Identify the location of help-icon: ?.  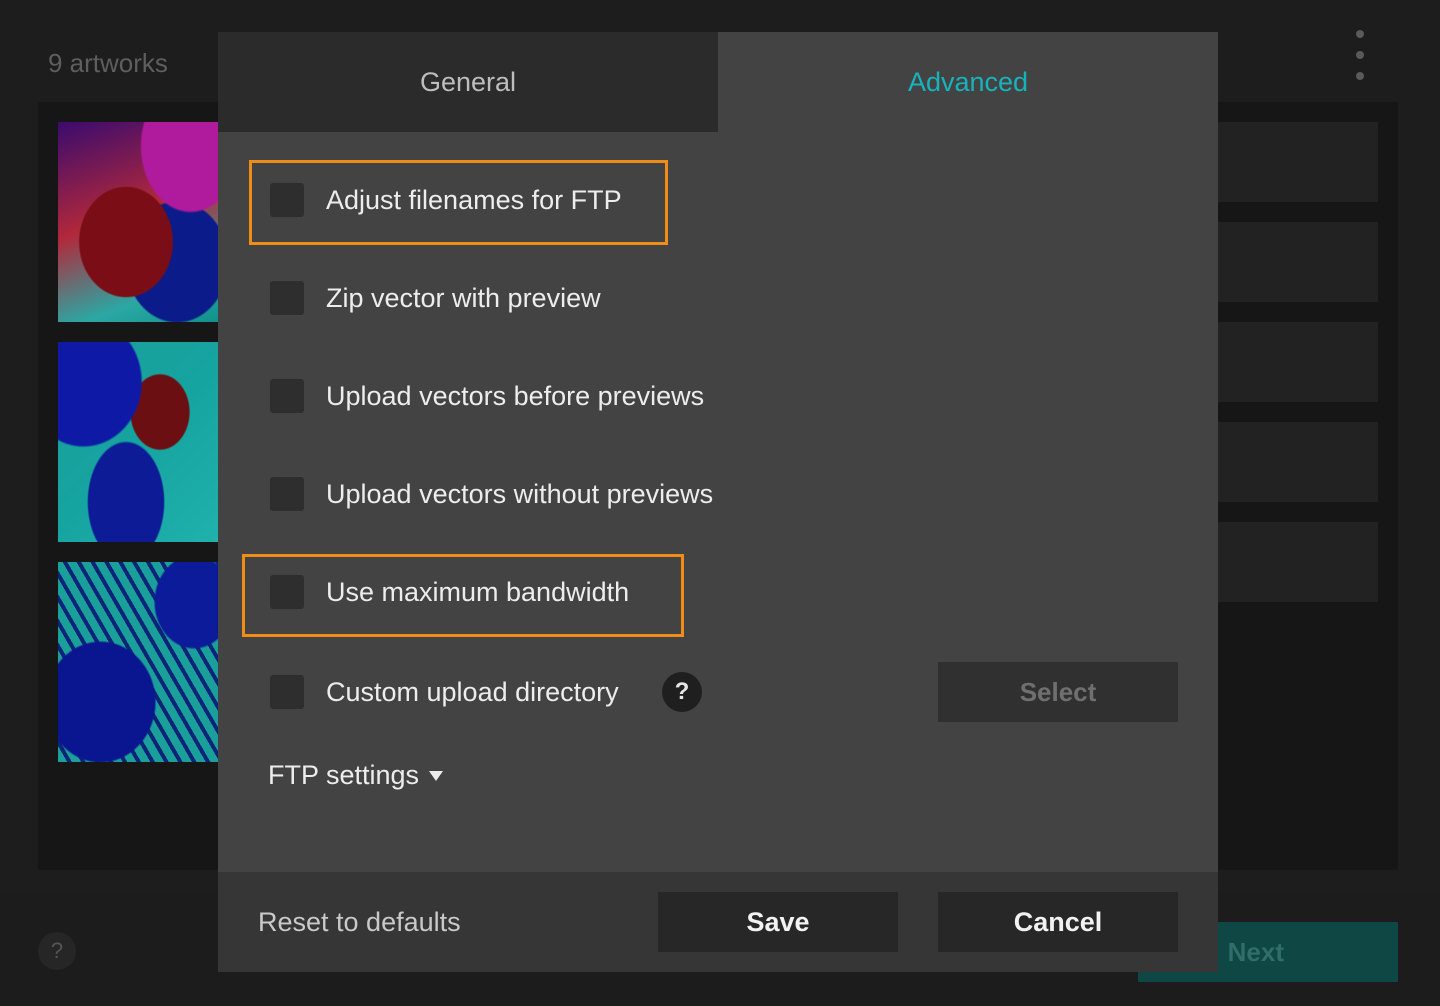
(57, 951).